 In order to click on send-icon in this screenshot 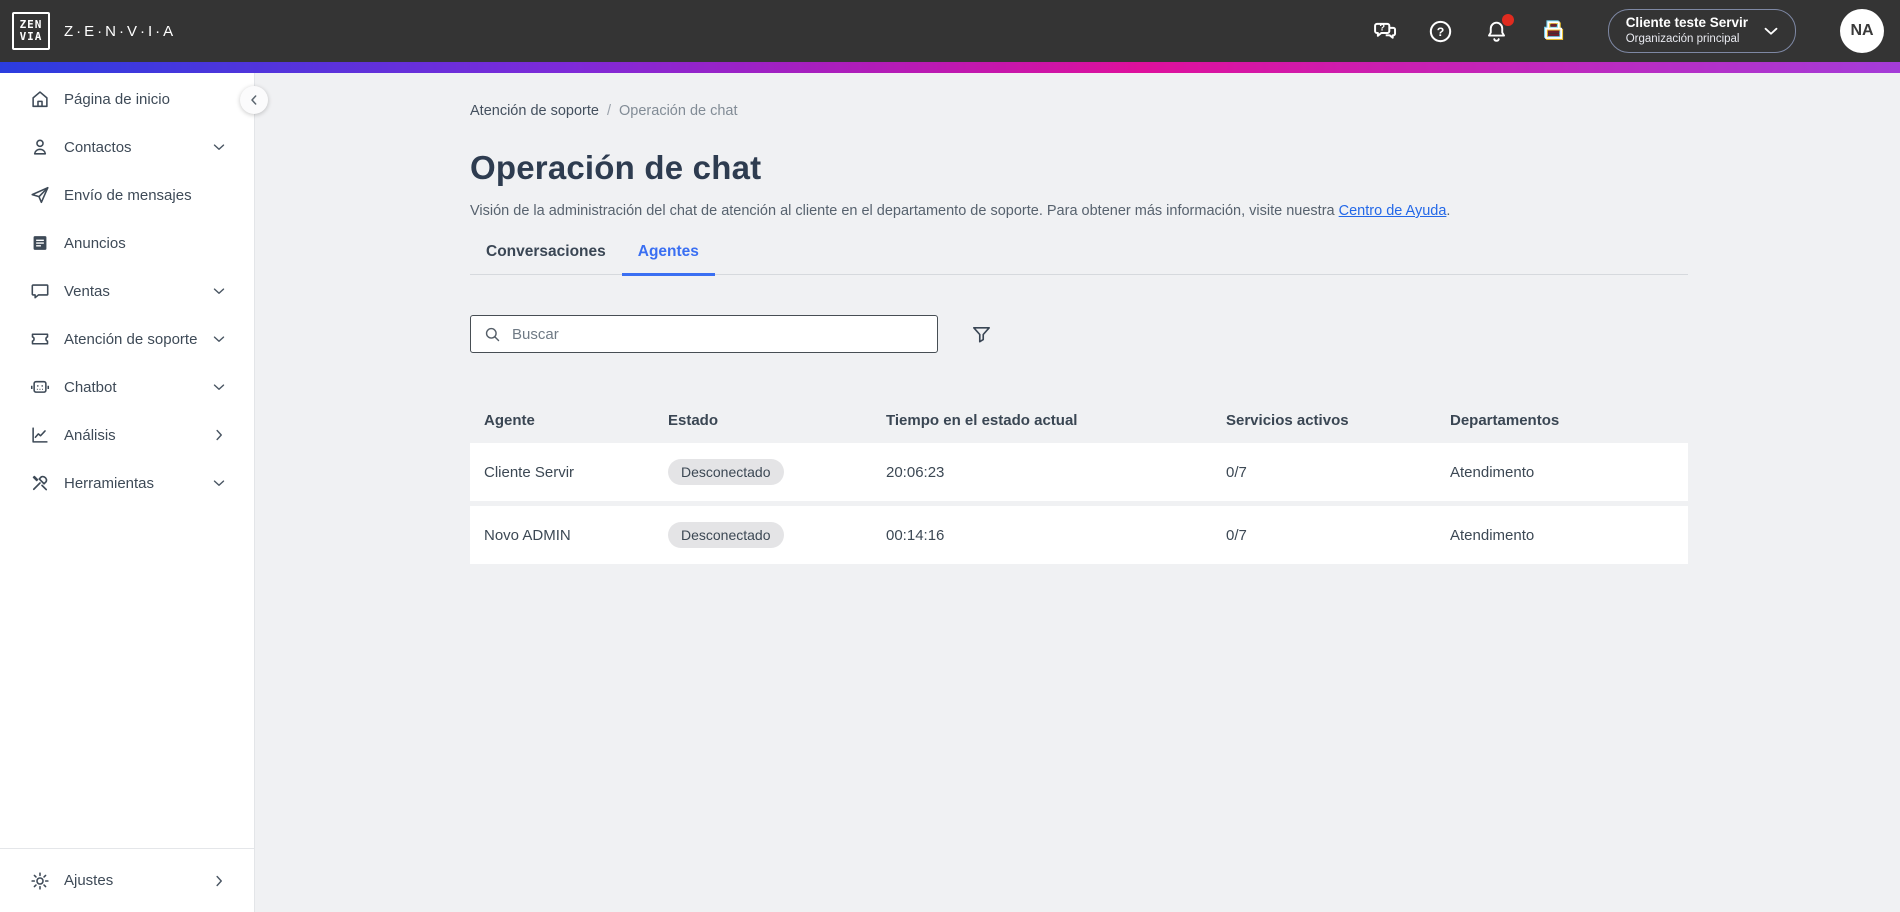, I will do `click(40, 195)`.